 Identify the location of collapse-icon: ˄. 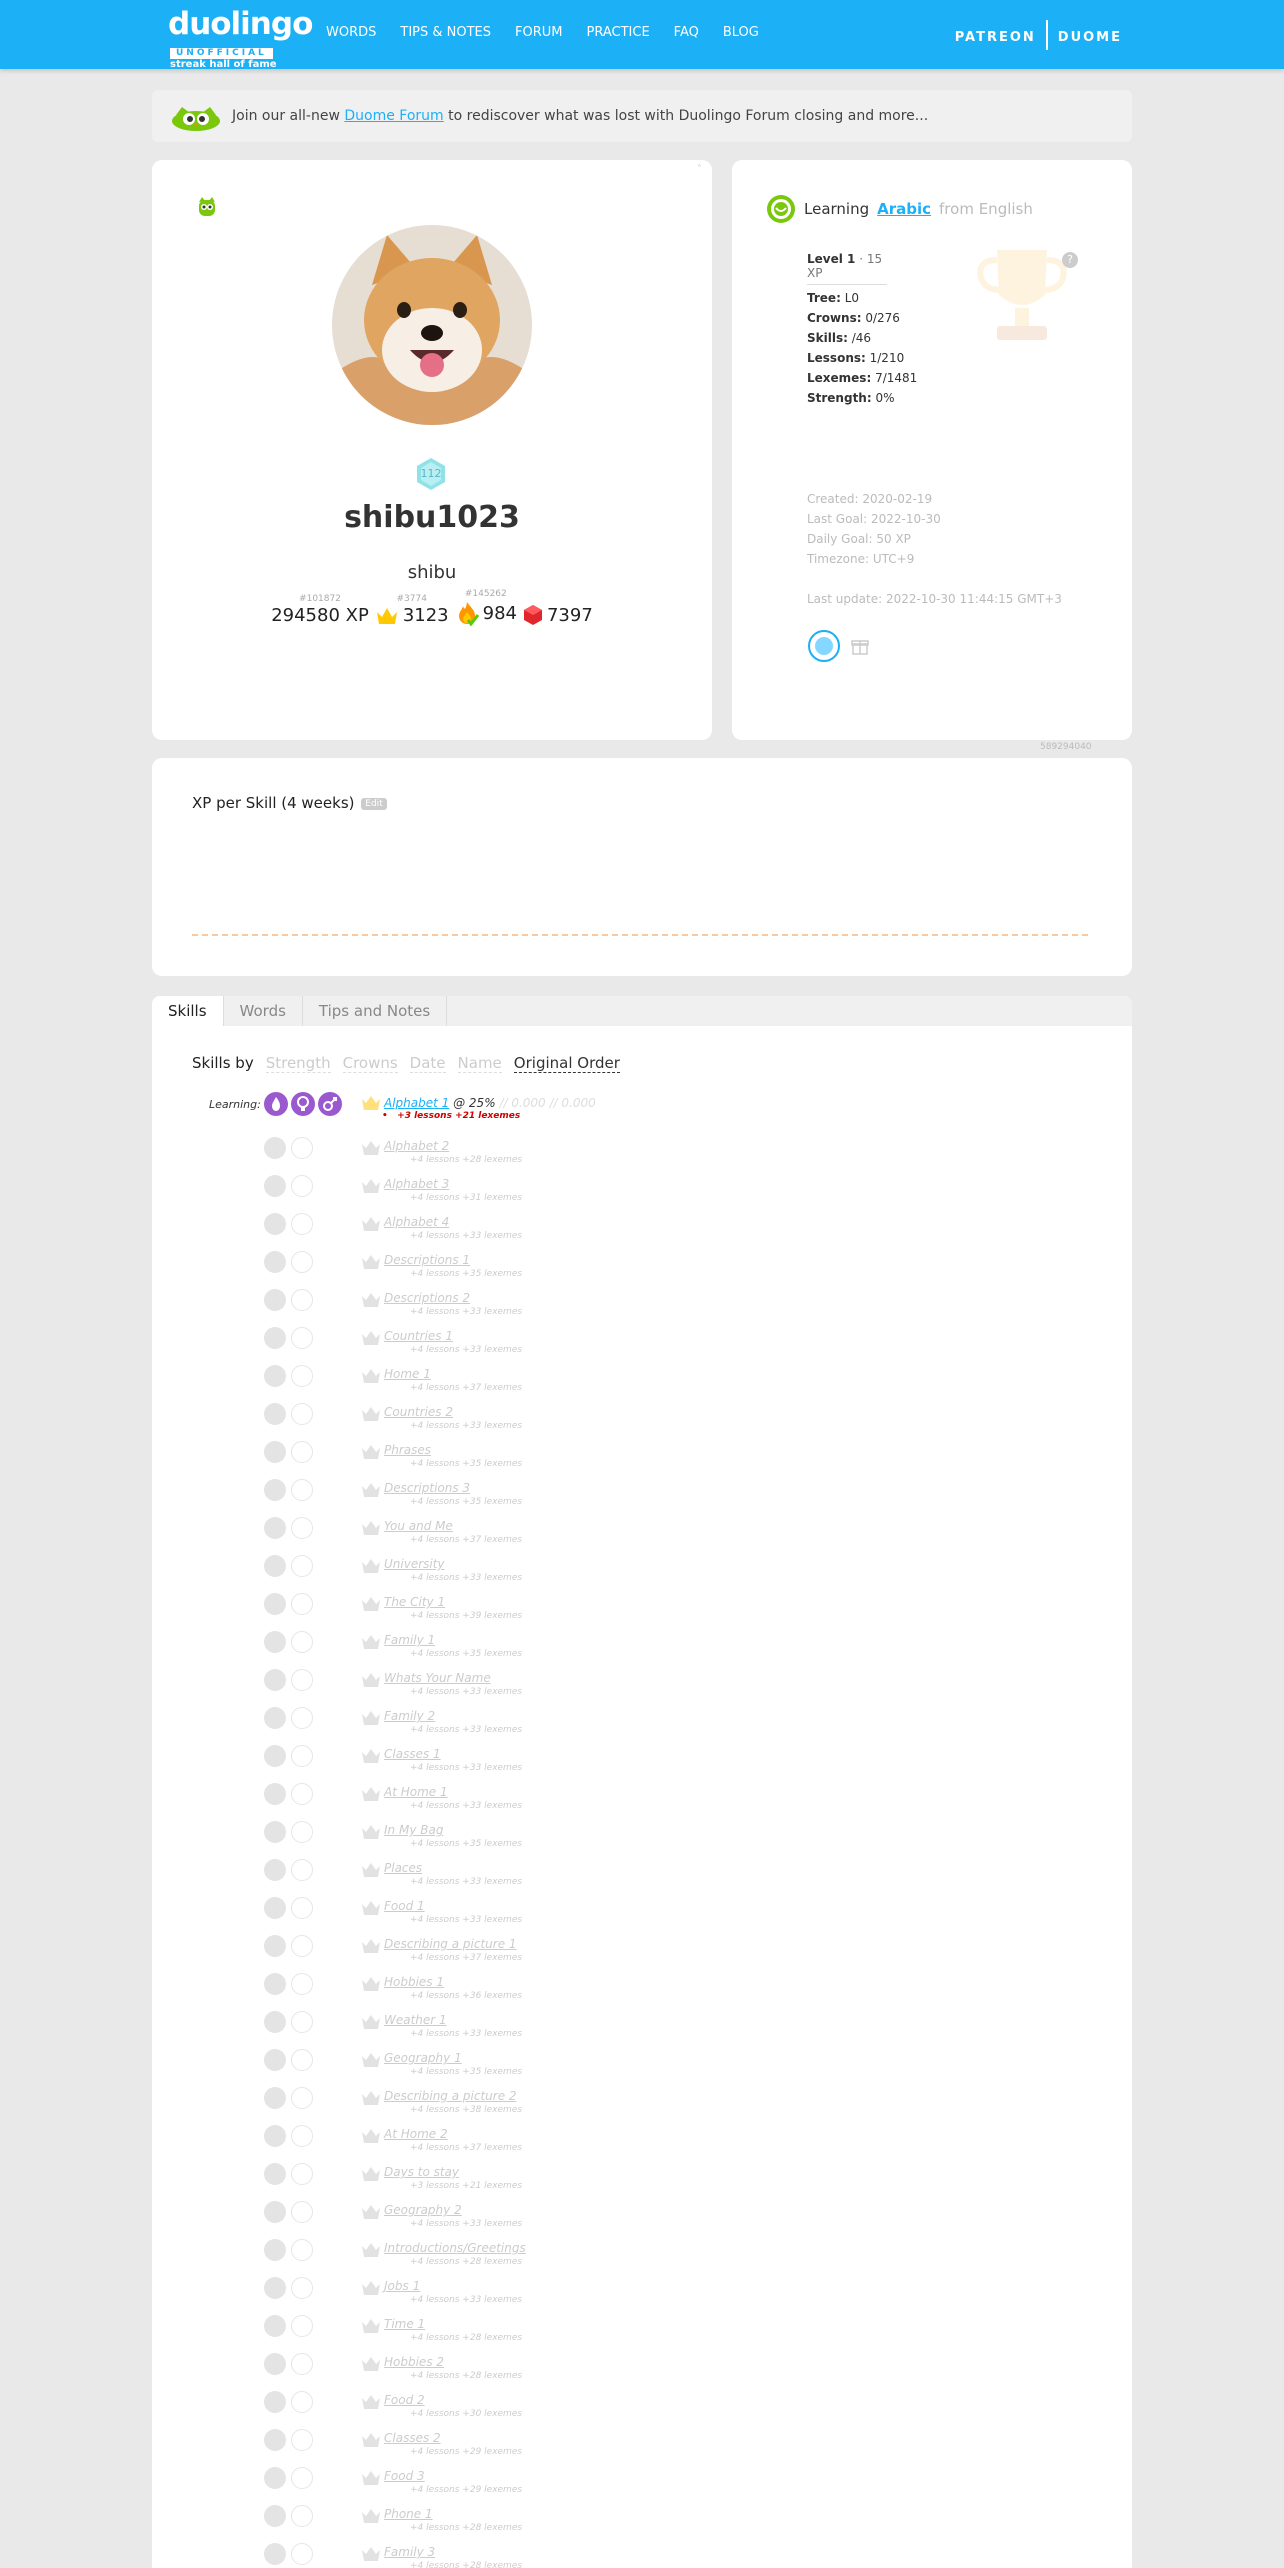
(699, 169).